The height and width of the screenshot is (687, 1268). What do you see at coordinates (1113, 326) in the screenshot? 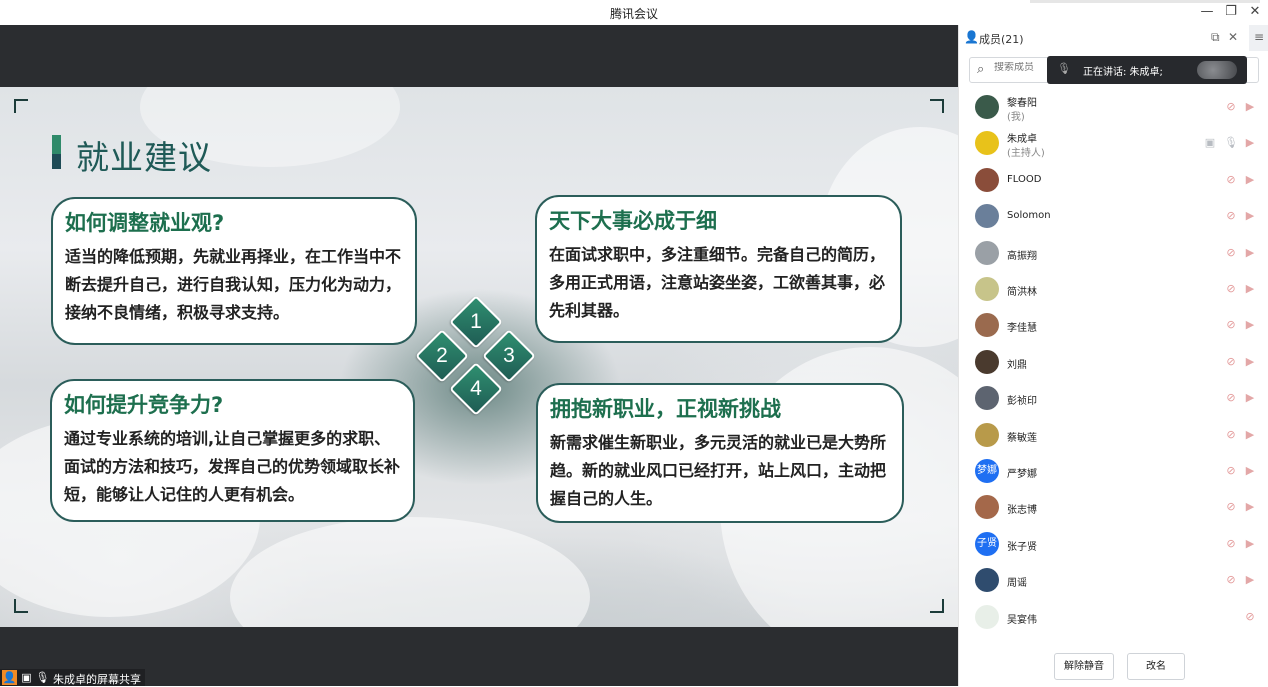
I see `member-row: 李佳慧 ⊘ ▶` at bounding box center [1113, 326].